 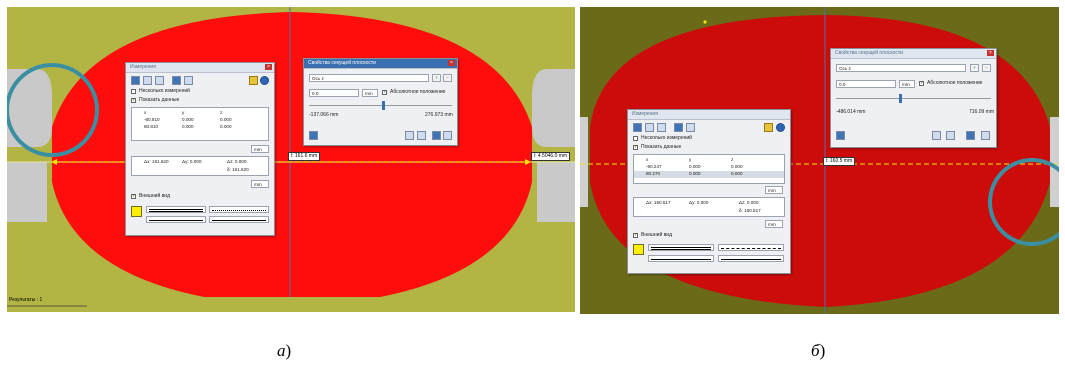 What do you see at coordinates (751, 247) in the screenshot?
I see `line-style-dashed` at bounding box center [751, 247].